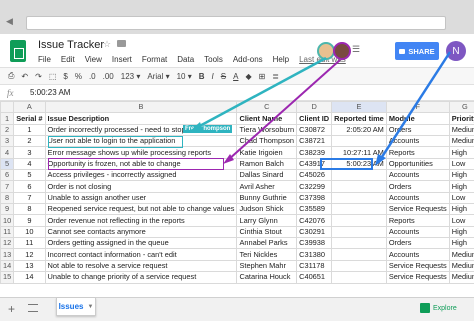 The width and height of the screenshot is (474, 321). What do you see at coordinates (417, 51) in the screenshot?
I see `share-button: SHARE` at bounding box center [417, 51].